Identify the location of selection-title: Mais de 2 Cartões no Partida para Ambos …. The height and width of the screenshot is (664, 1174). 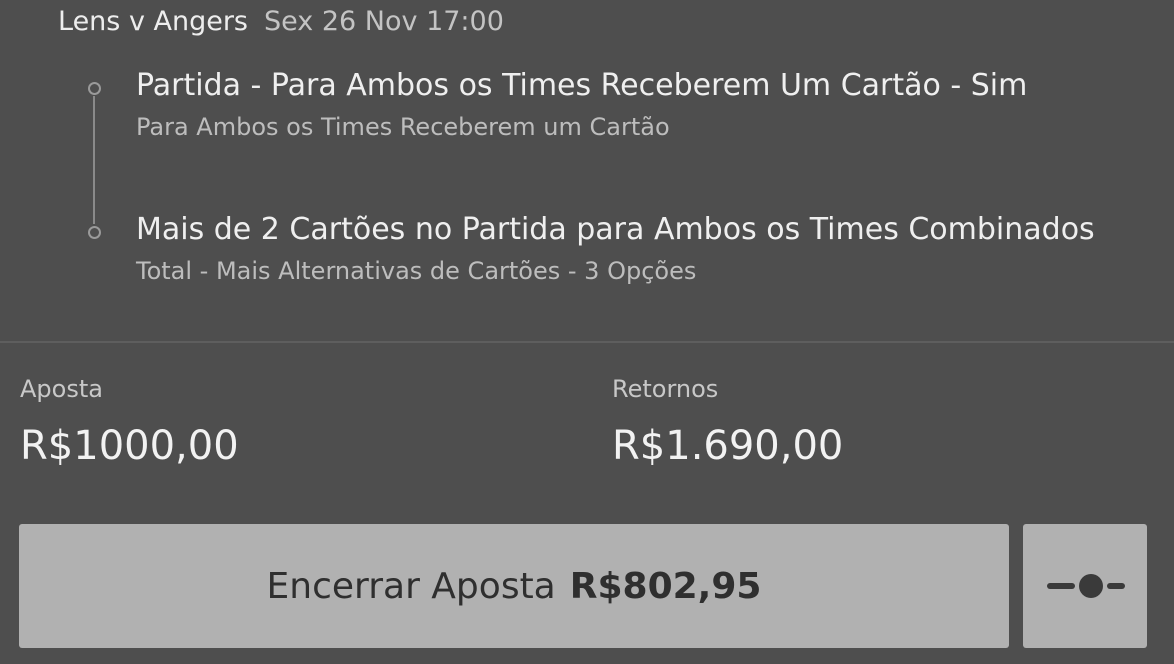
(615, 229).